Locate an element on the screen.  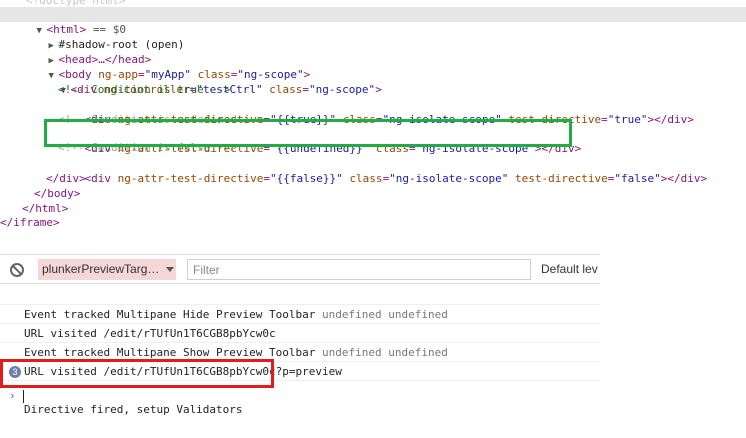
clear-console-icon is located at coordinates (17, 270).